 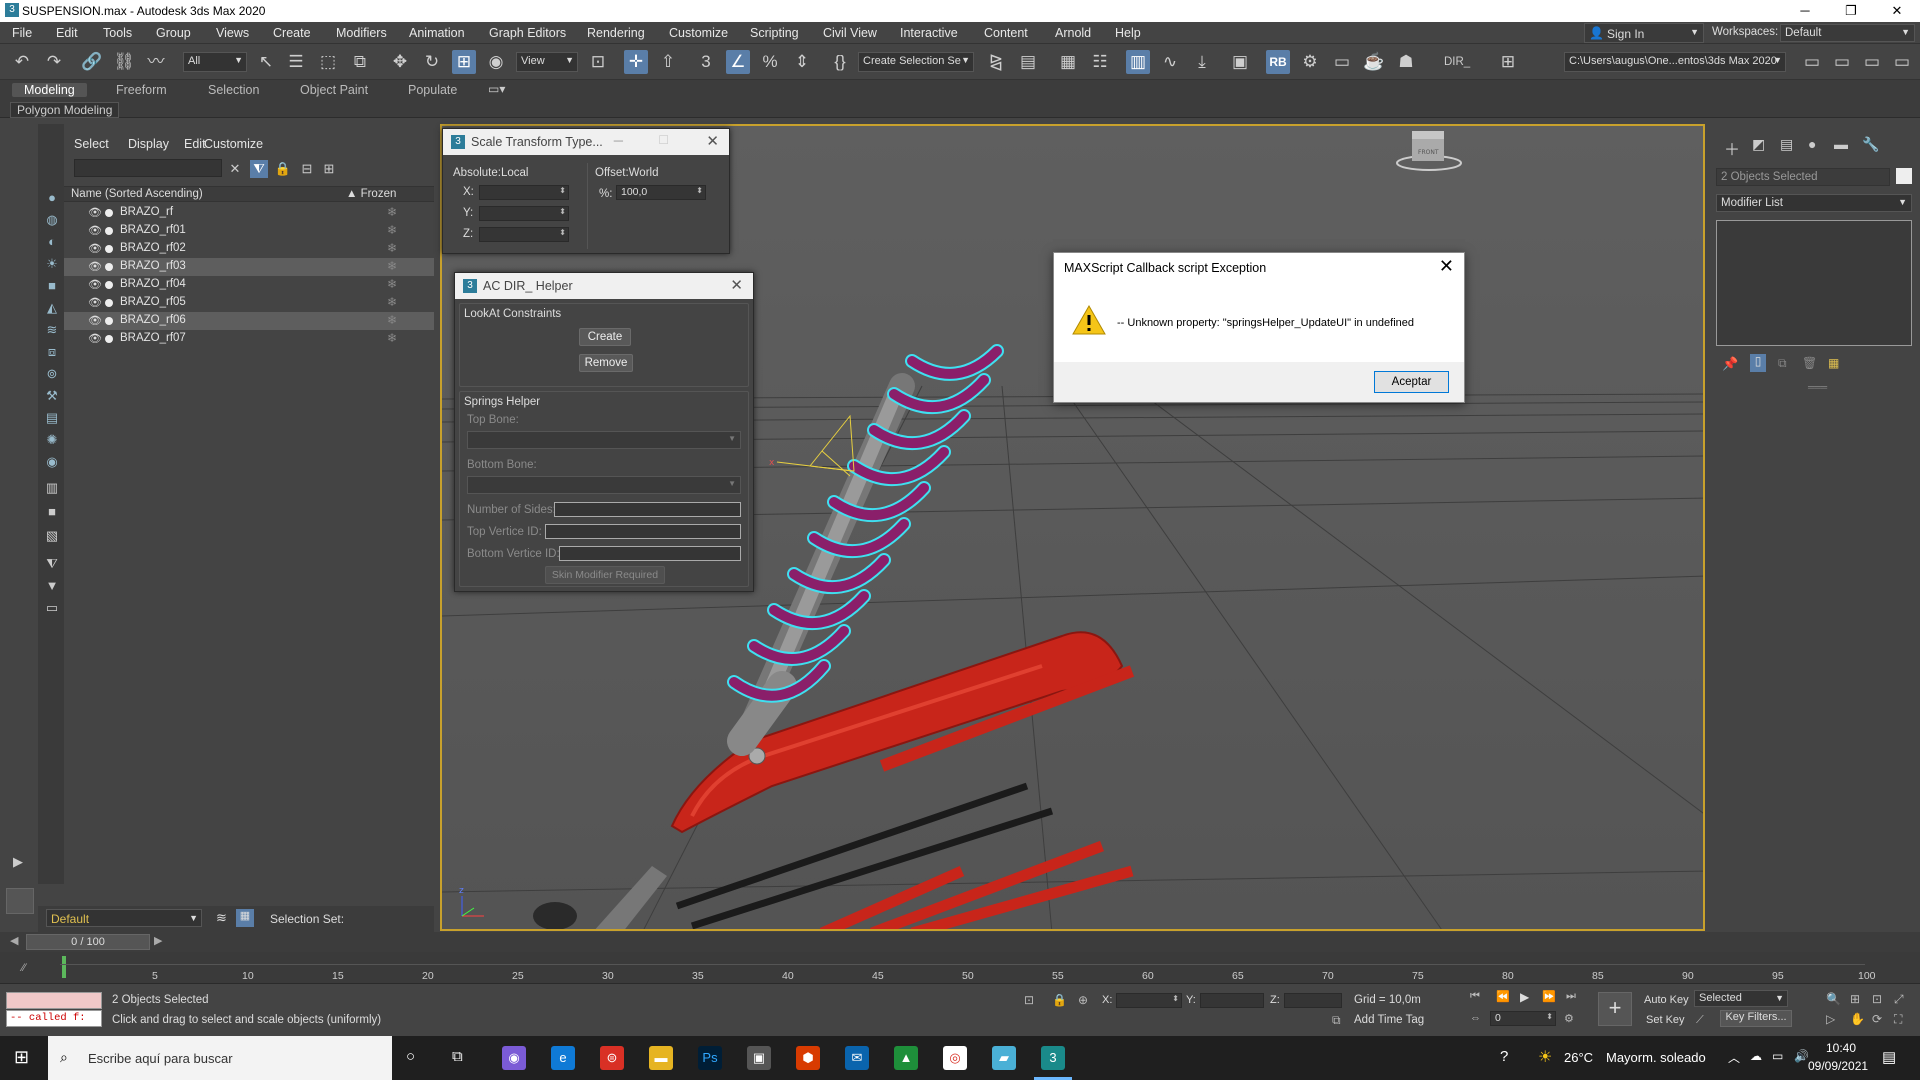 I want to click on layer-view-icon: ⊞, so click(x=329, y=169).